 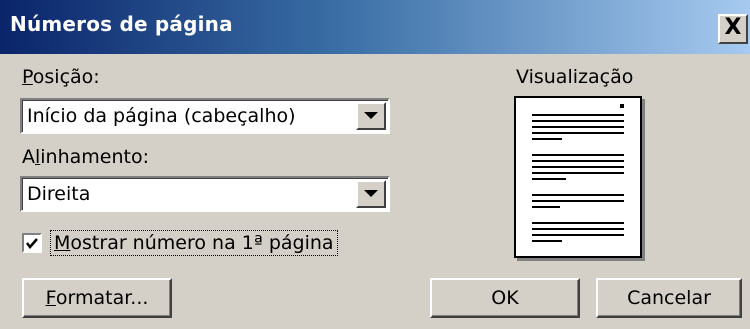 I want to click on alignment-dropdown-button, so click(x=371, y=194).